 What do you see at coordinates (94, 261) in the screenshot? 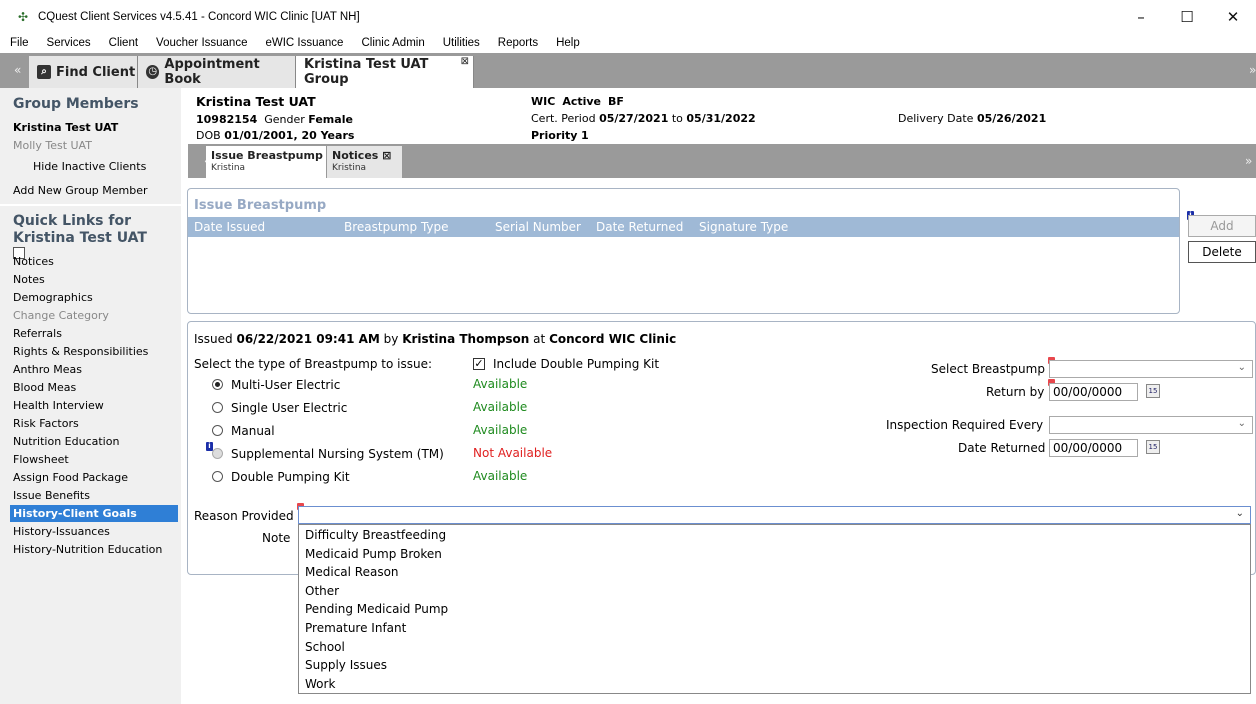
I see `quicklink-notices: Notices` at bounding box center [94, 261].